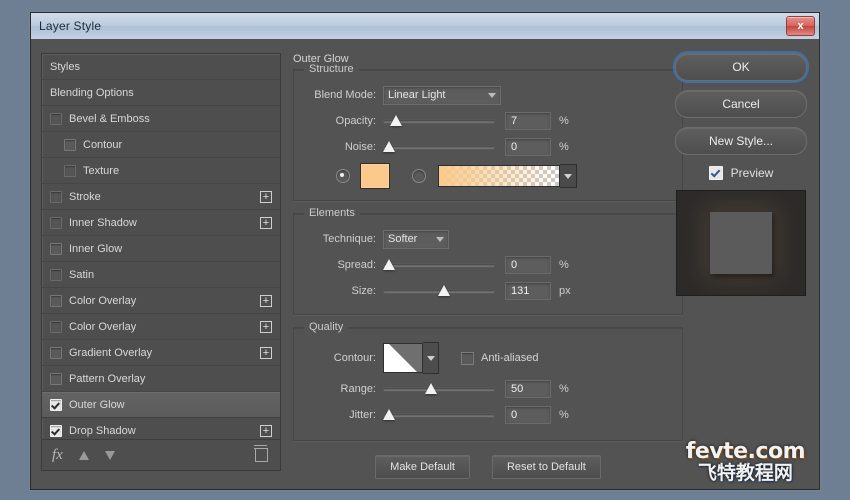 Image resolution: width=850 pixels, height=500 pixels. I want to click on trash-icon, so click(261, 453).